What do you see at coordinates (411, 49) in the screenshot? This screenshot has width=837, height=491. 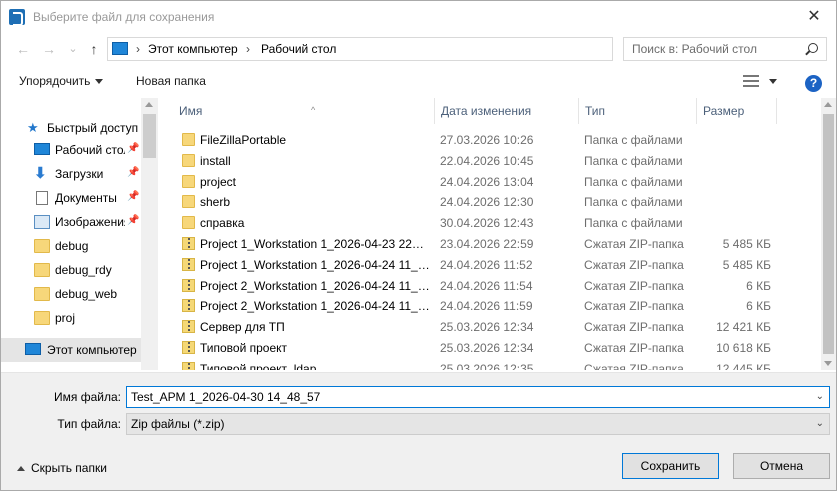 I see `address-bar: › Этот компьютер › Рабочий стол ⌄ ↻` at bounding box center [411, 49].